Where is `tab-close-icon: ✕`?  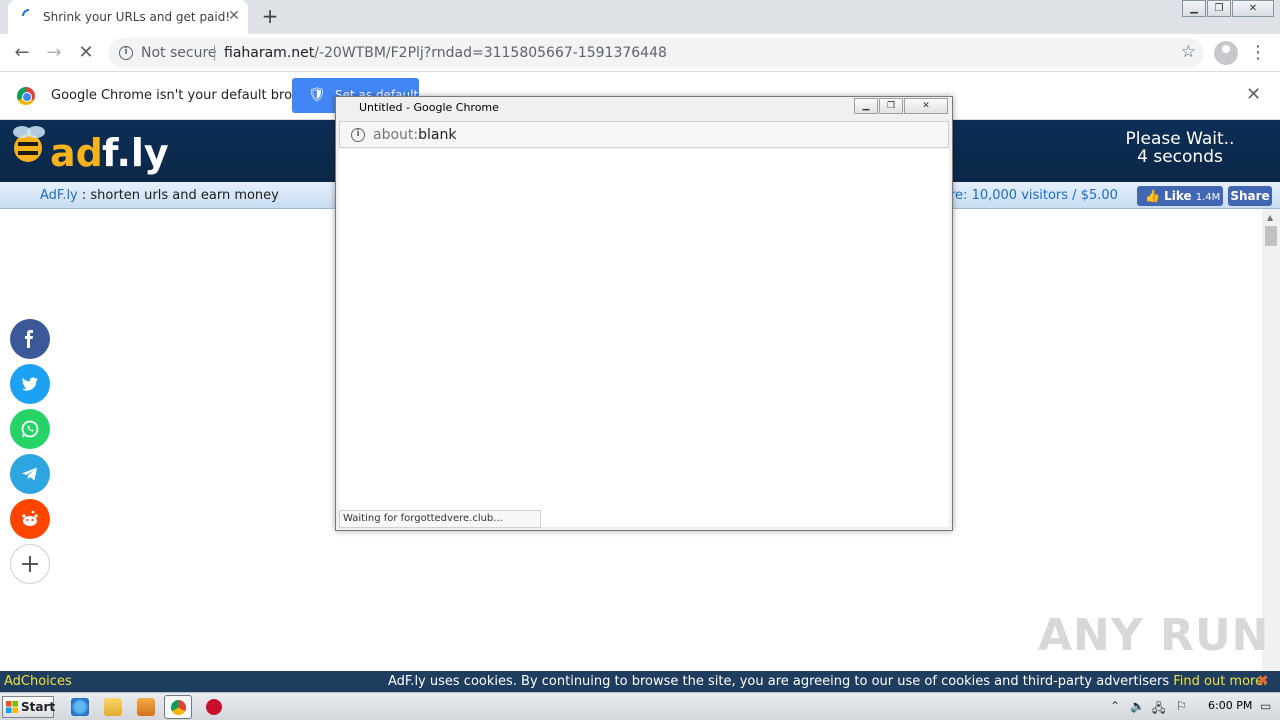 tab-close-icon: ✕ is located at coordinates (234, 16).